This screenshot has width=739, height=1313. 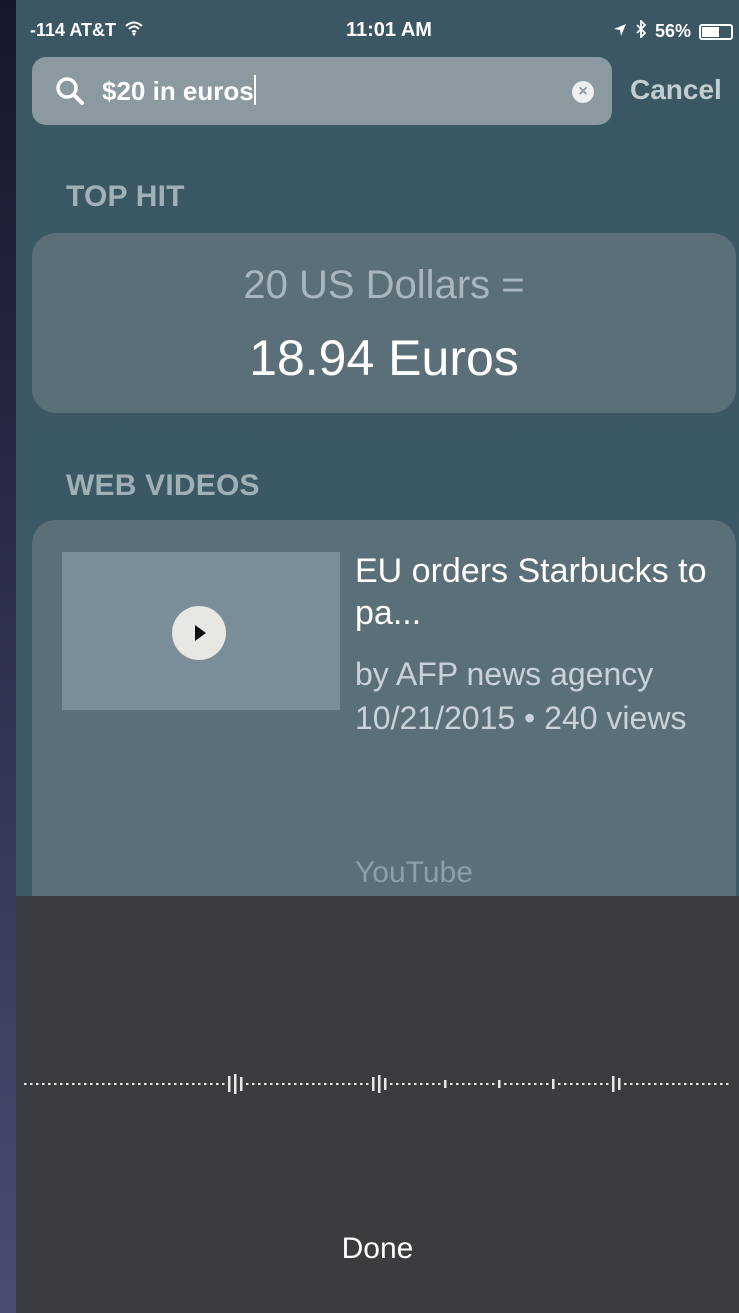 I want to click on location-arrow-icon, so click(x=620, y=31).